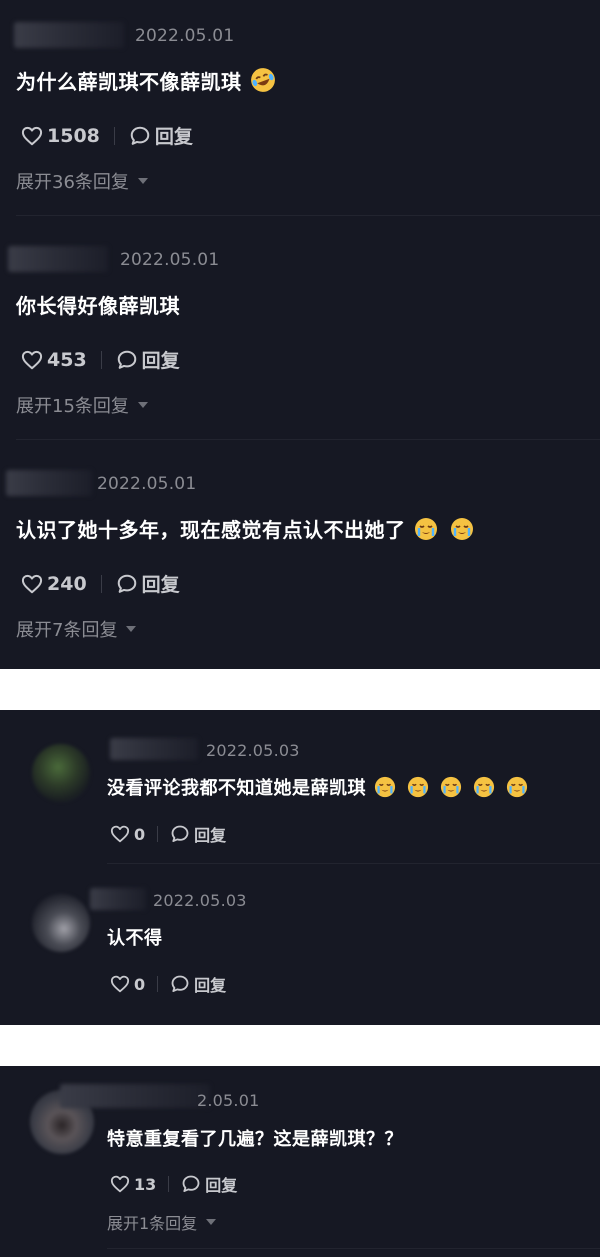 The height and width of the screenshot is (1257, 600). I want to click on like-button: 240, so click(54, 584).